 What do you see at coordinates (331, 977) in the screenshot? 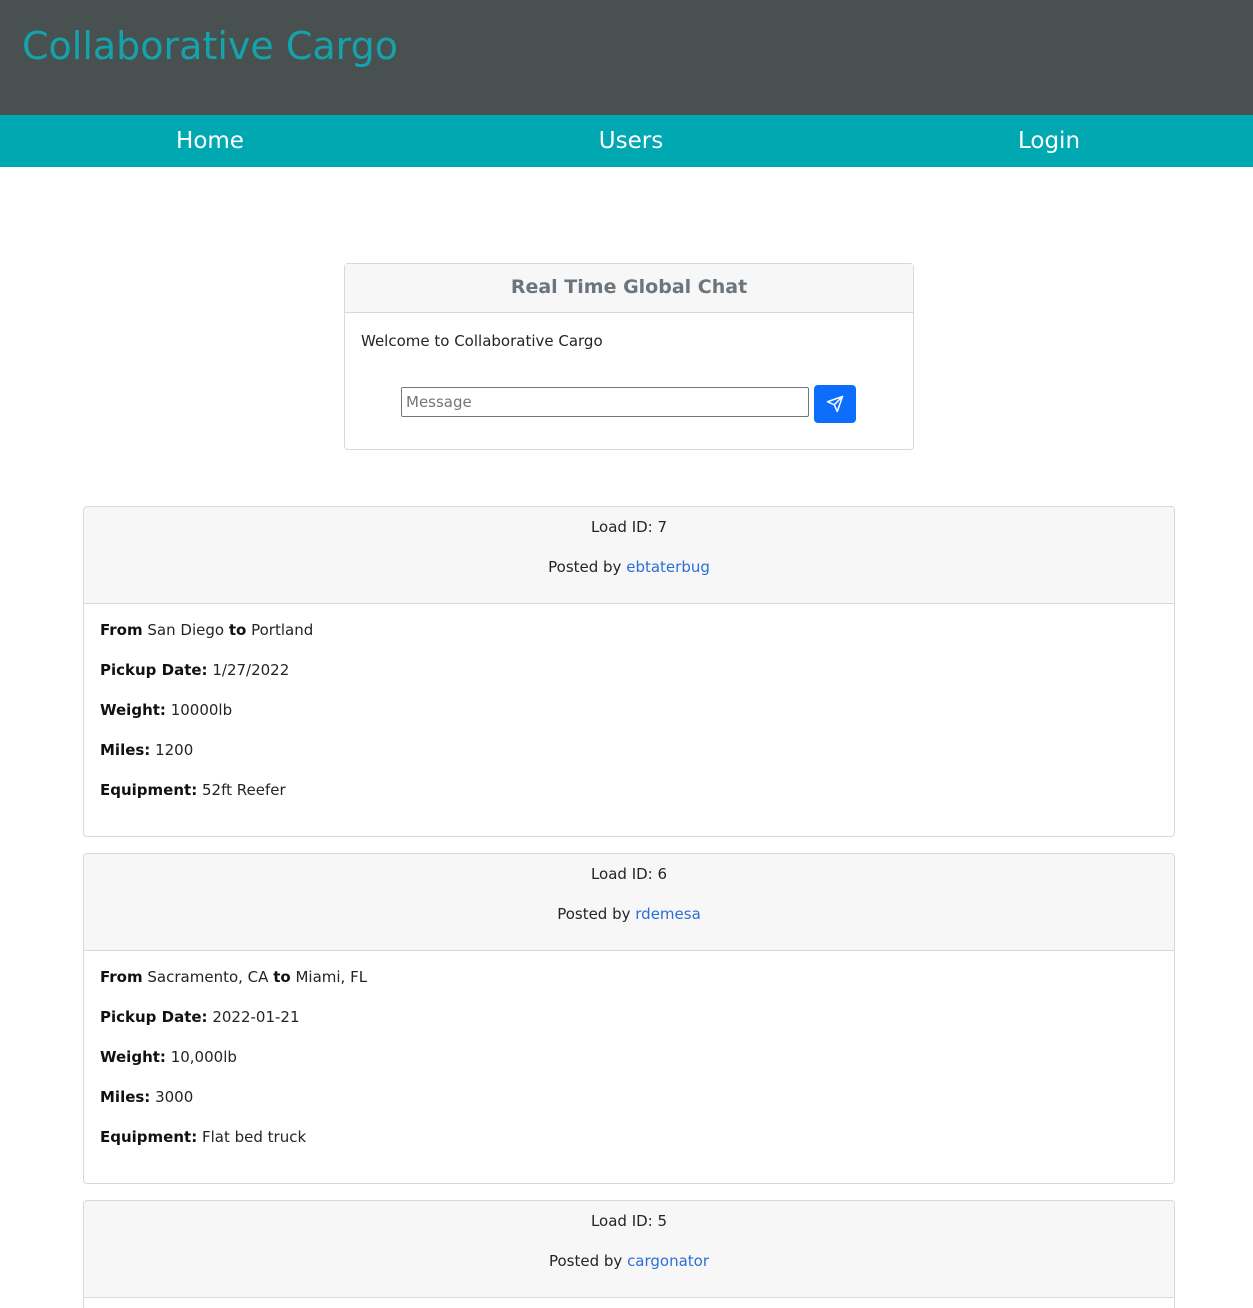
I see `to-value: Miami, FL` at bounding box center [331, 977].